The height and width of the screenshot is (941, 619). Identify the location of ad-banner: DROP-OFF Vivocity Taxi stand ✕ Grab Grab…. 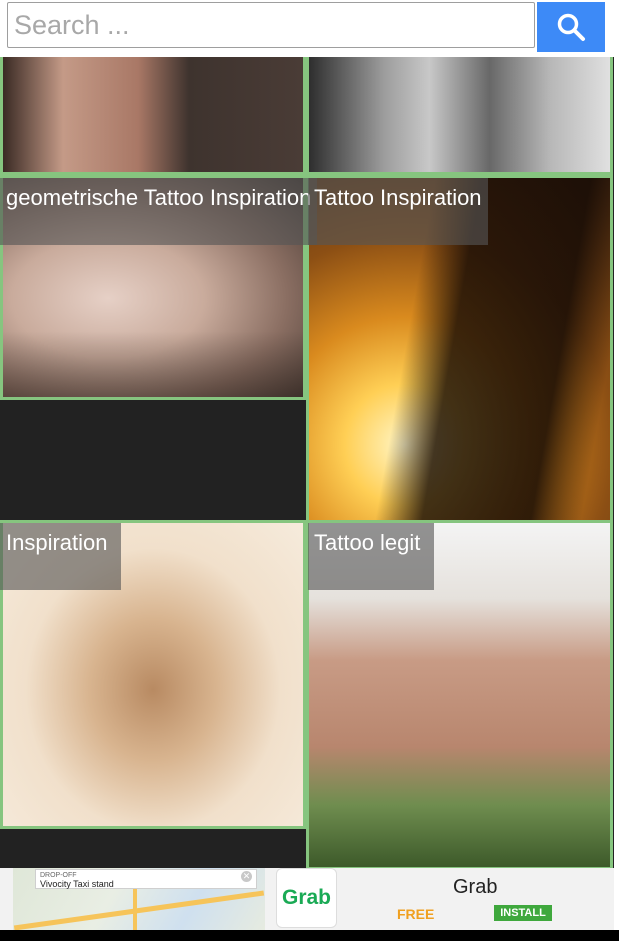
(307, 899).